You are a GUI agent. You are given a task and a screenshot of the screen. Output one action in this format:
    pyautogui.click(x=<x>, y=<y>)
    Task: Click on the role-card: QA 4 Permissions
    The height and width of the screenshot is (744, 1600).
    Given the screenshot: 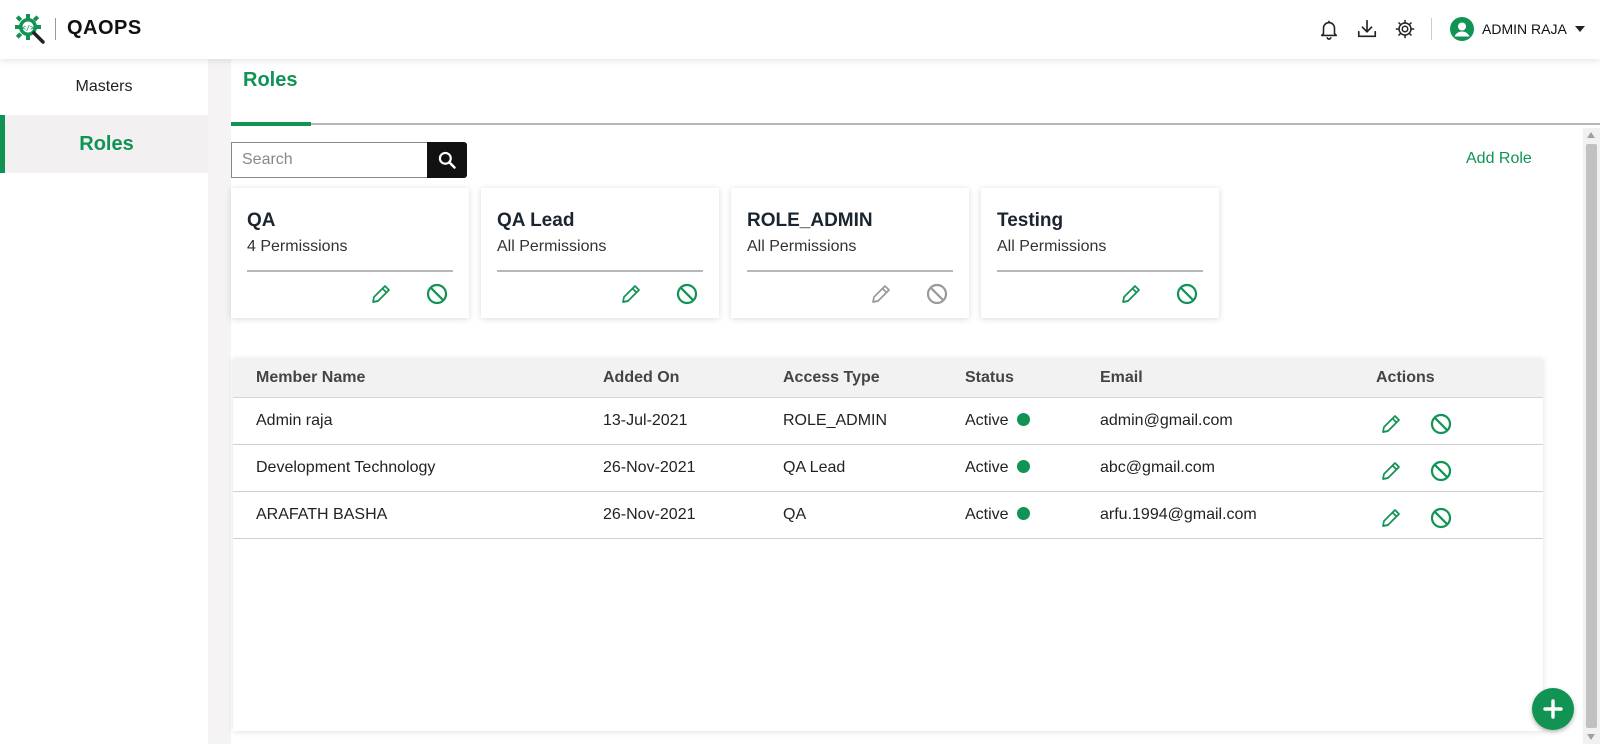 What is the action you would take?
    pyautogui.click(x=350, y=253)
    